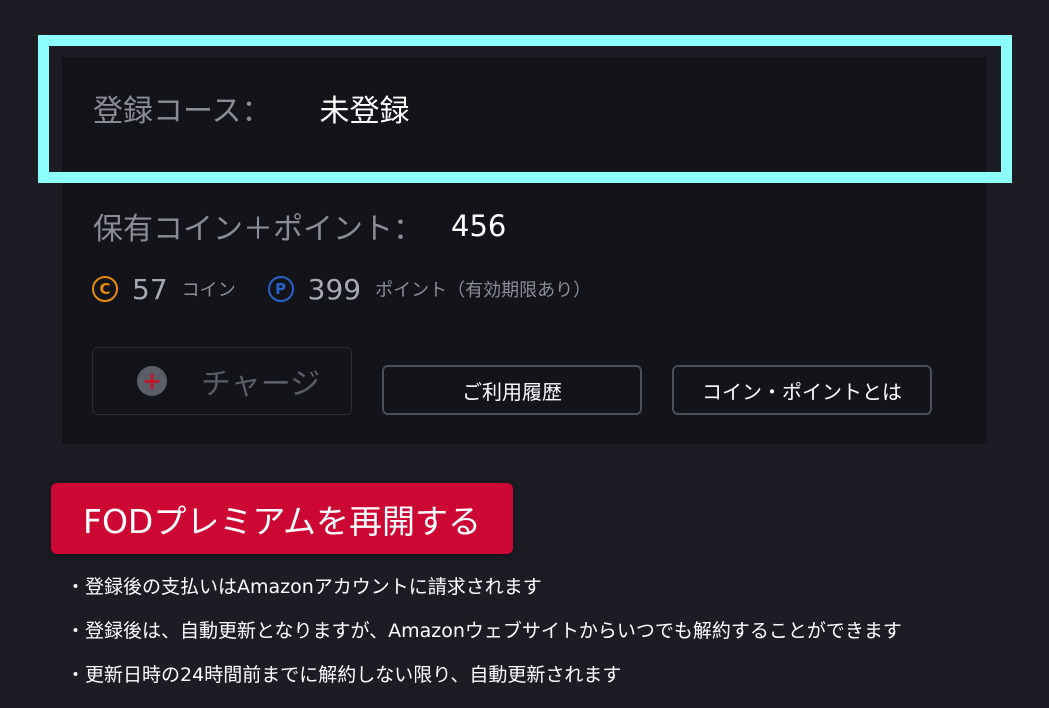 The image size is (1049, 708). I want to click on coin-point-info-label: コイン・ポイントとは, so click(802, 391).